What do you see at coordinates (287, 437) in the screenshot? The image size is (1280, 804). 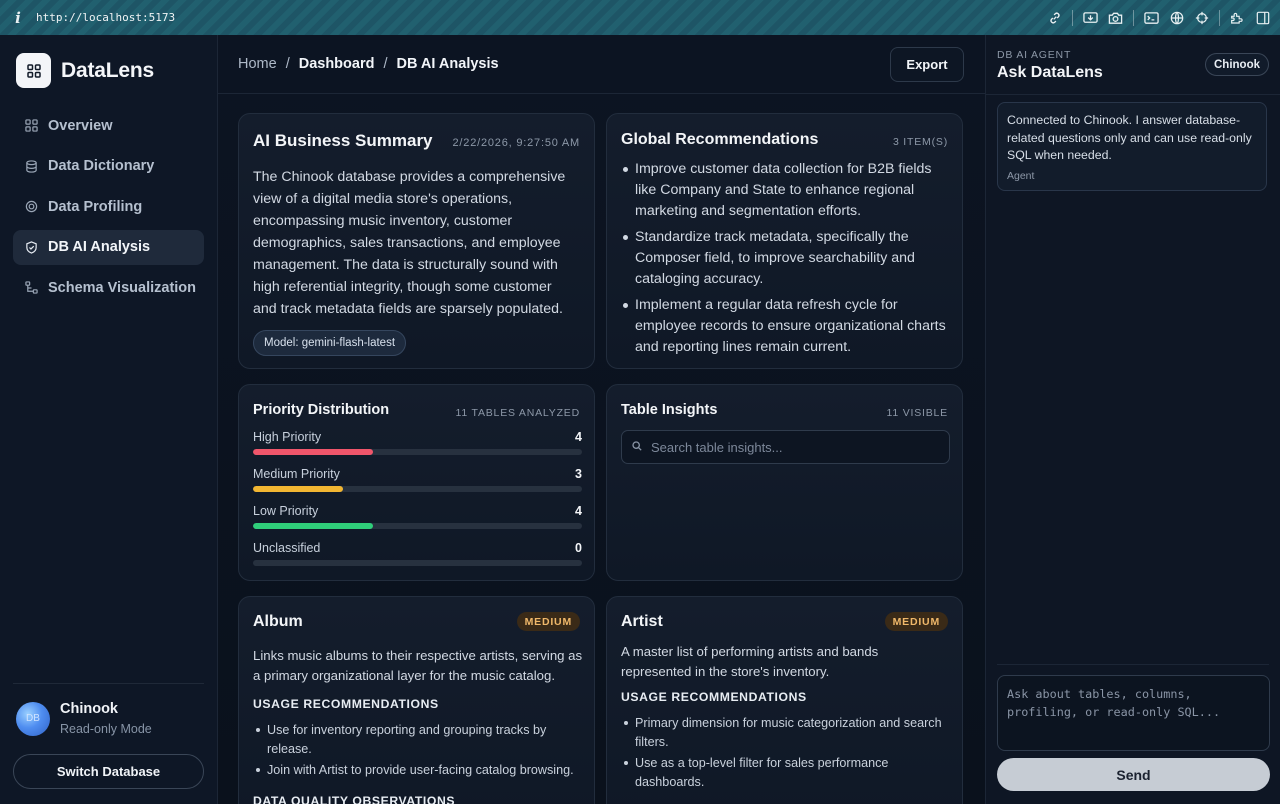 I see `priority-label: High Priority` at bounding box center [287, 437].